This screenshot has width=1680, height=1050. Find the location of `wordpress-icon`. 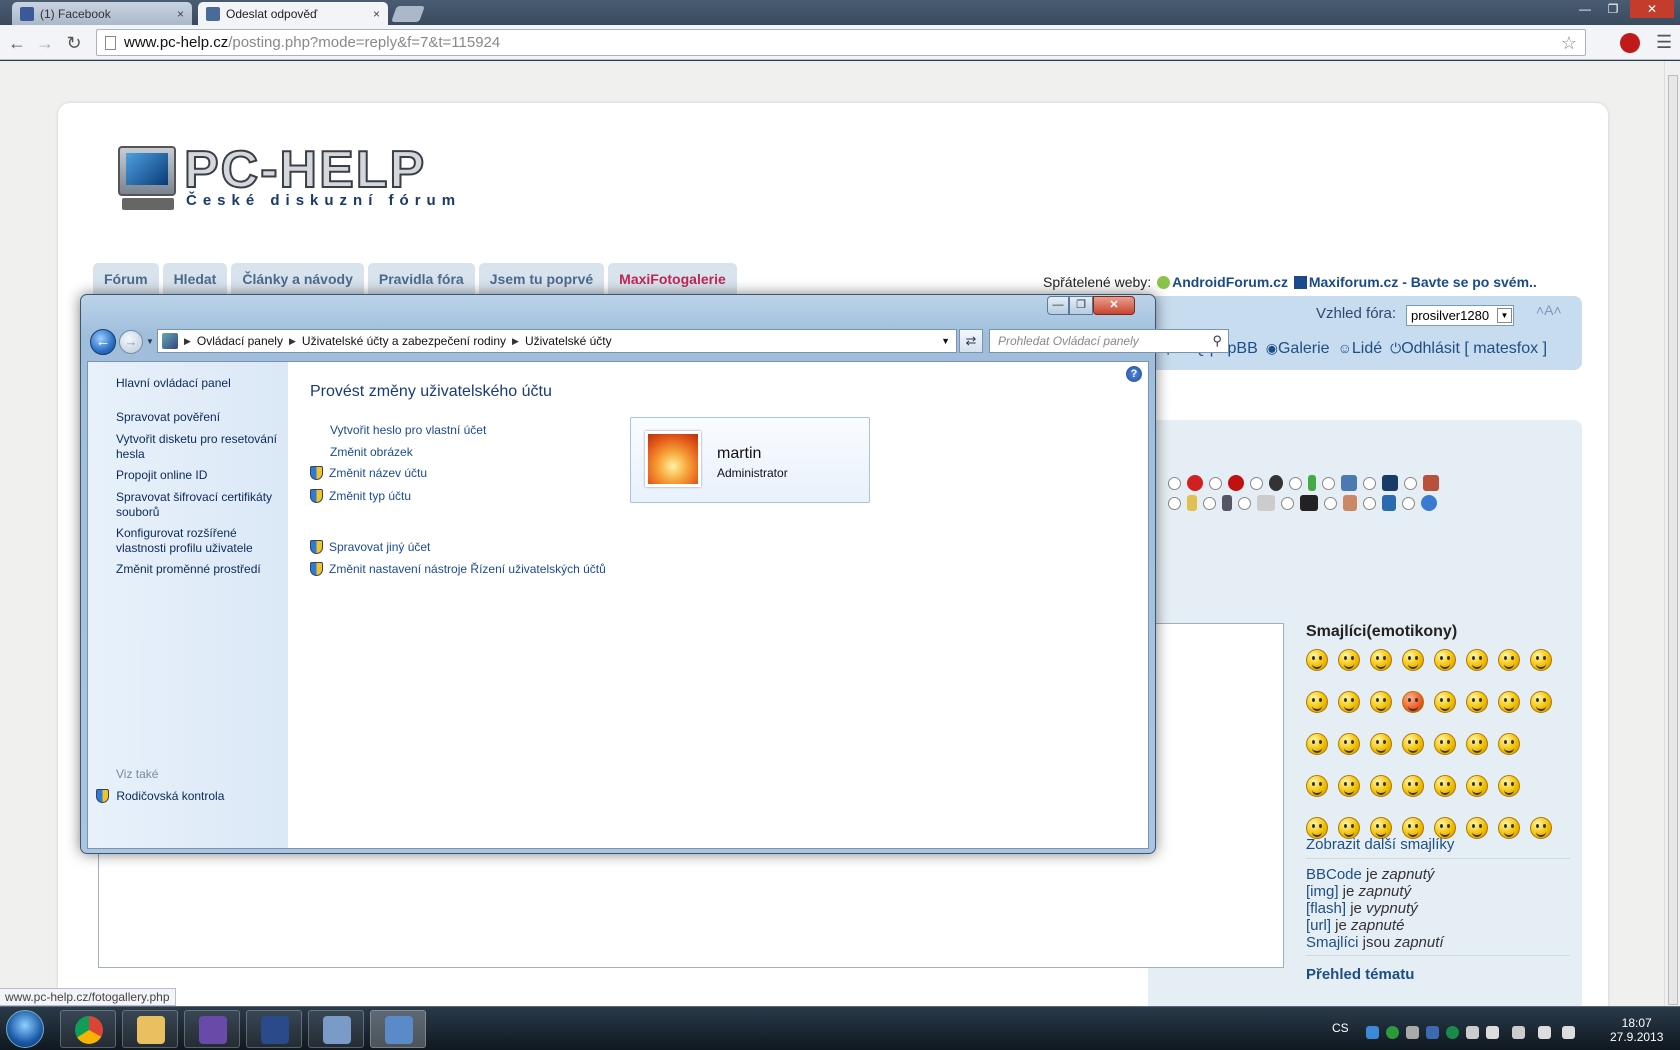

wordpress-icon is located at coordinates (1452, 1032).